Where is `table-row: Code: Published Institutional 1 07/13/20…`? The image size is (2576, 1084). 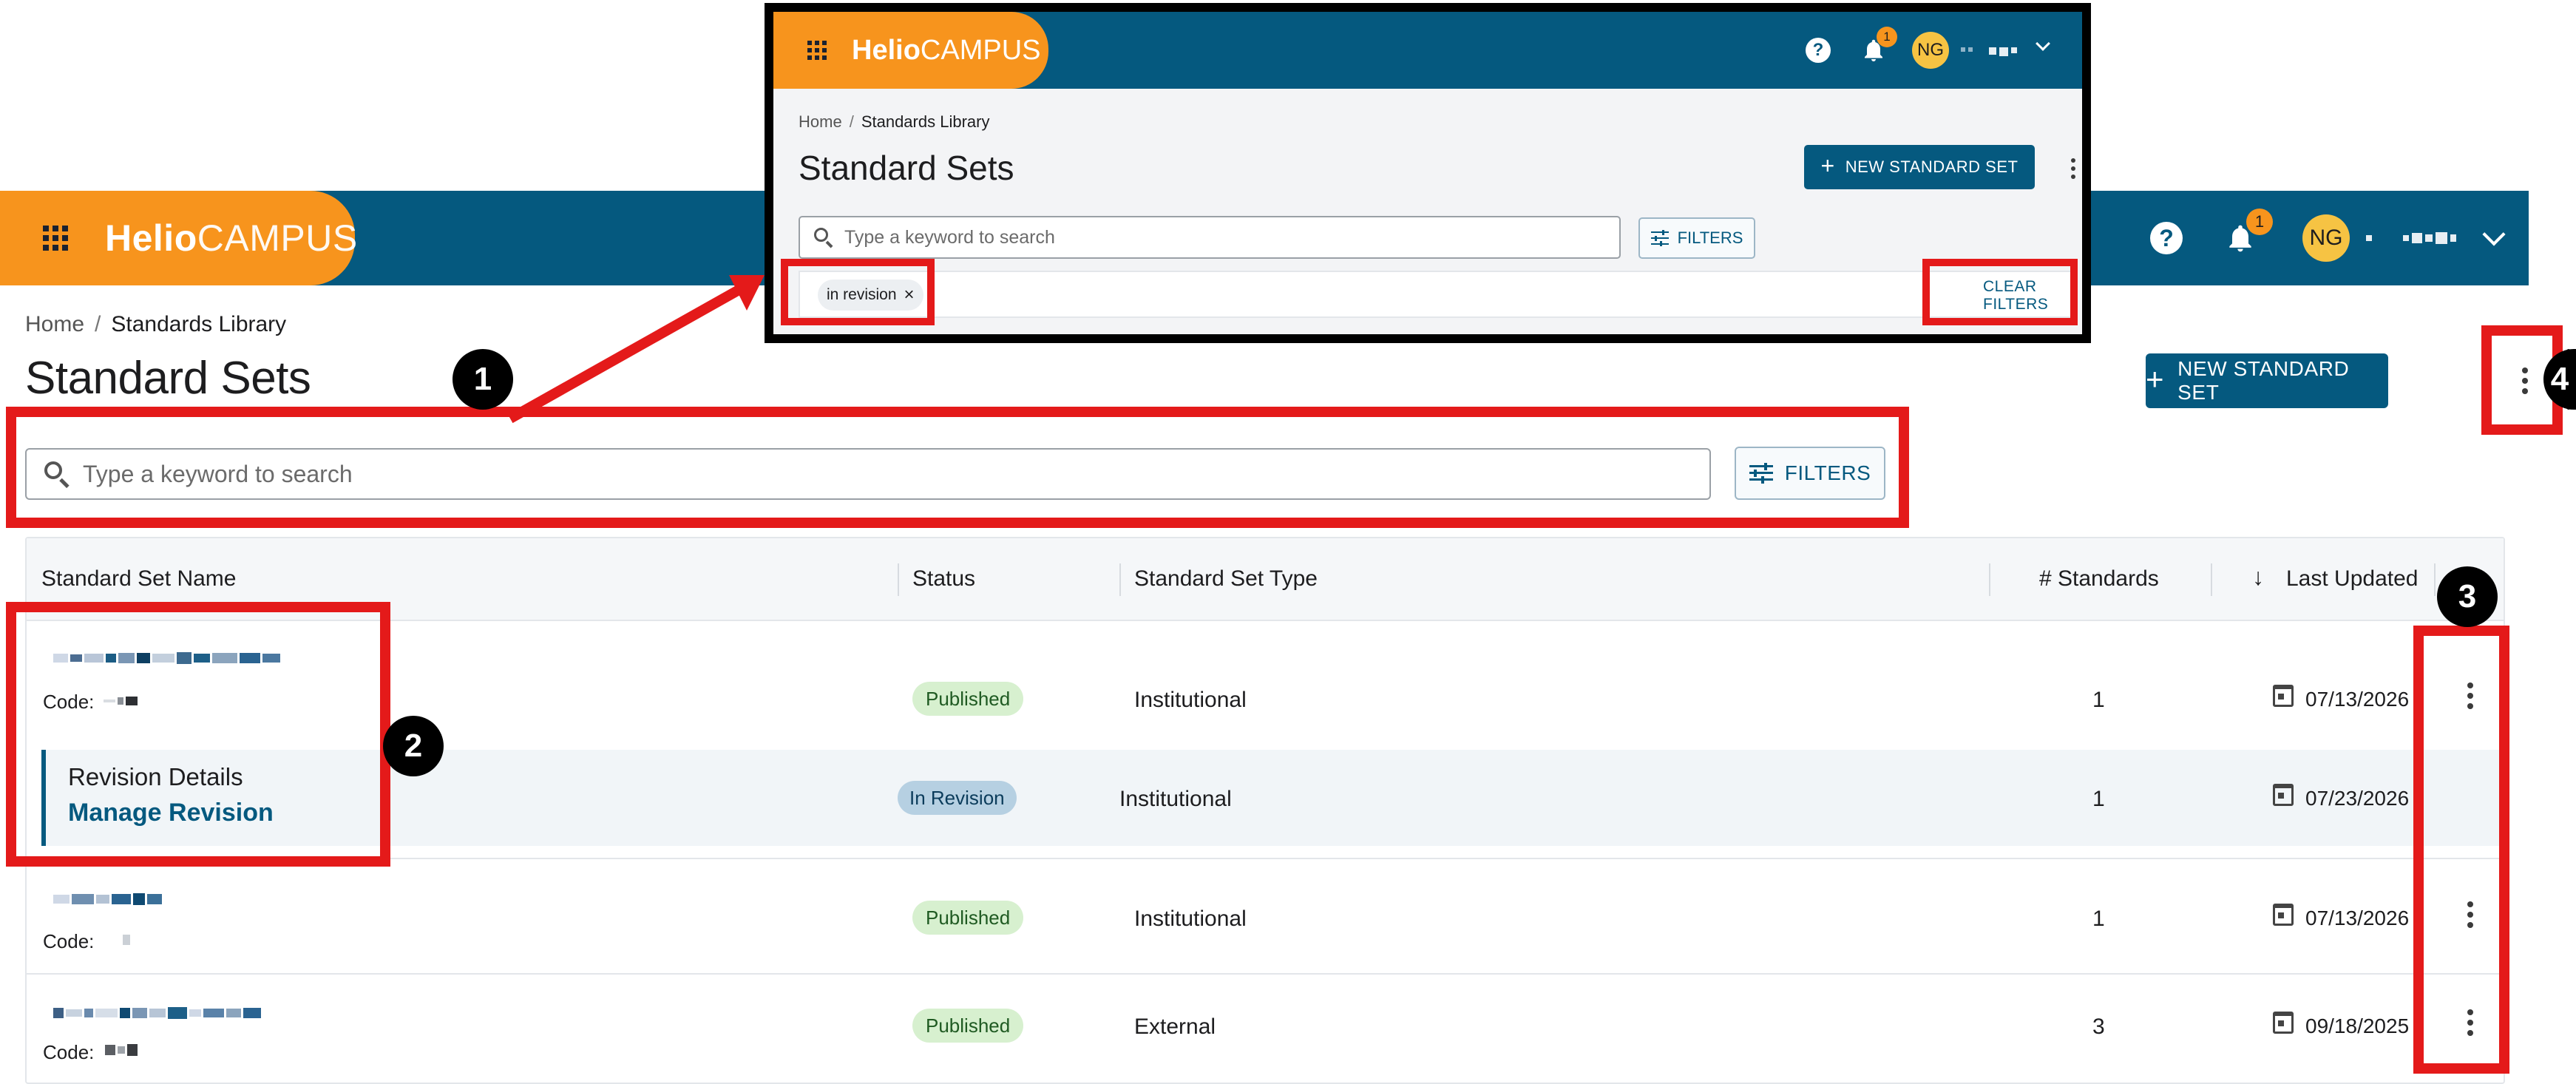
table-row: Code: Published Institutional 1 07/13/20… is located at coordinates (1265, 918).